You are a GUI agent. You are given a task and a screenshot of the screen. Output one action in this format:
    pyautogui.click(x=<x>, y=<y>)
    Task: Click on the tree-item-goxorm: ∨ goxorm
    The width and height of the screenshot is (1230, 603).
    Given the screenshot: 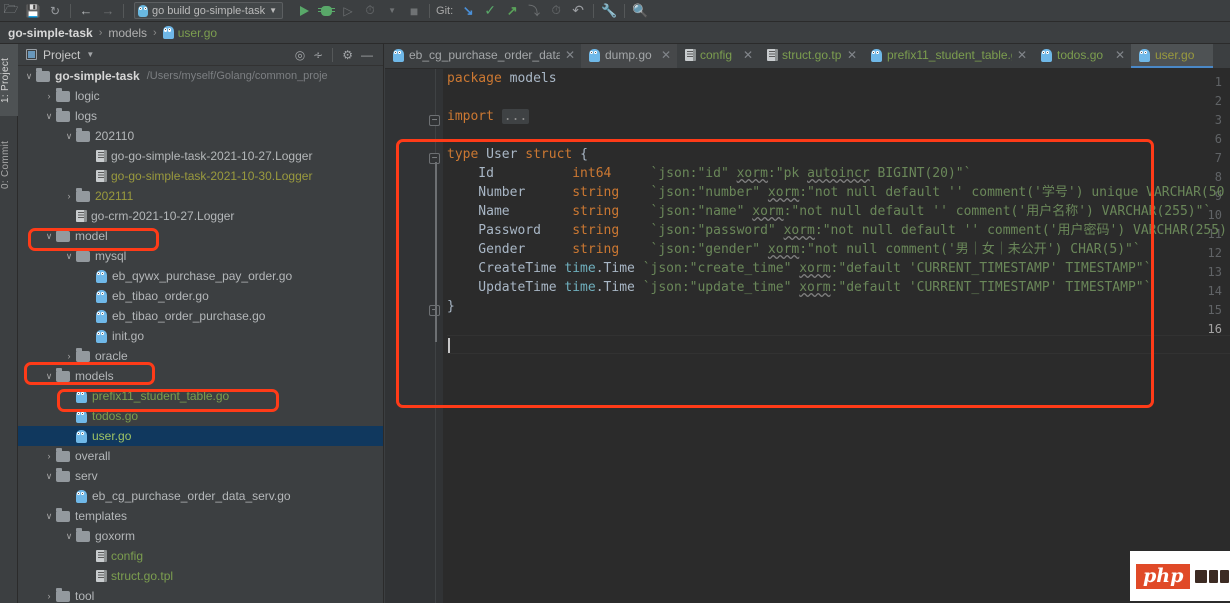 What is the action you would take?
    pyautogui.click(x=200, y=536)
    